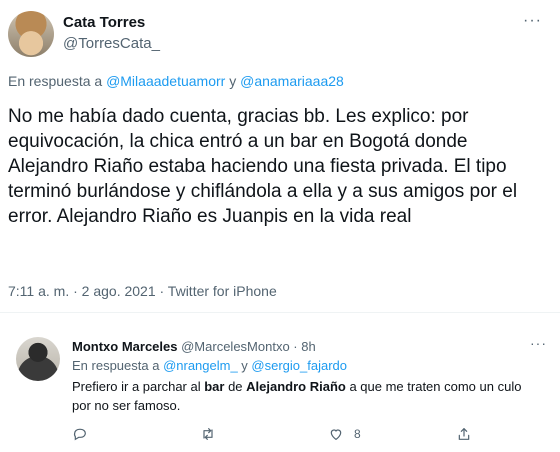 This screenshot has height=452, width=560. What do you see at coordinates (336, 435) in the screenshot?
I see `heart-icon` at bounding box center [336, 435].